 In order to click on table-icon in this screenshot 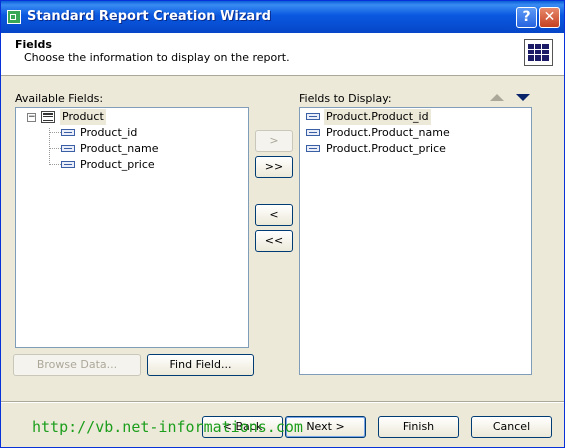, I will do `click(48, 117)`.